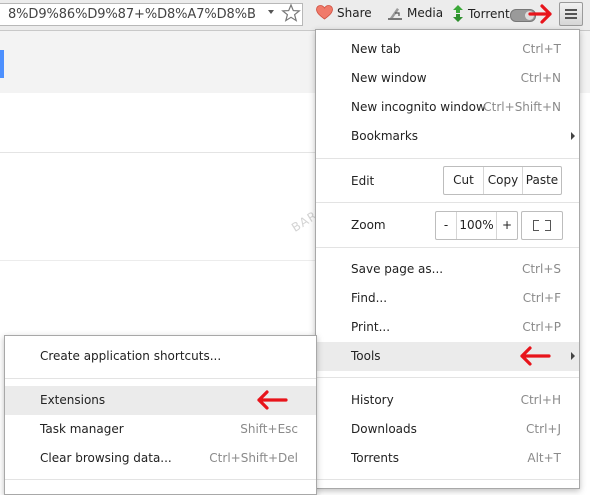 Image resolution: width=590 pixels, height=495 pixels. Describe the element at coordinates (425, 13) in the screenshot. I see `media-label: Media` at that location.